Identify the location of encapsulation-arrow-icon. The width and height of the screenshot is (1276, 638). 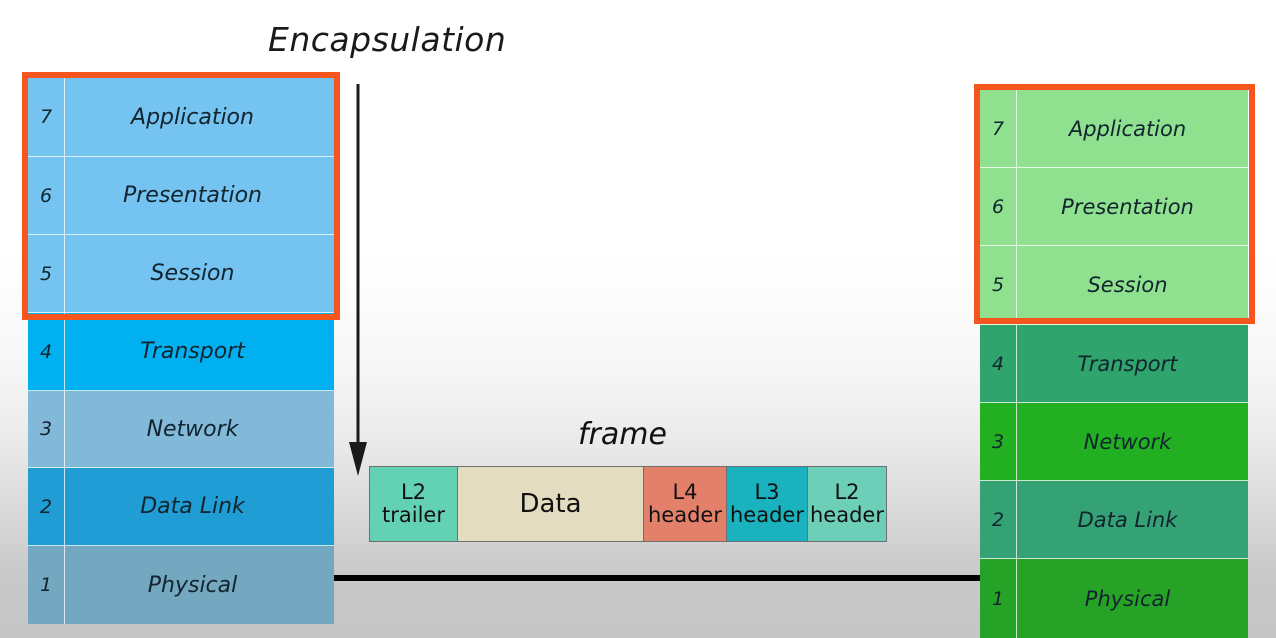
(358, 280).